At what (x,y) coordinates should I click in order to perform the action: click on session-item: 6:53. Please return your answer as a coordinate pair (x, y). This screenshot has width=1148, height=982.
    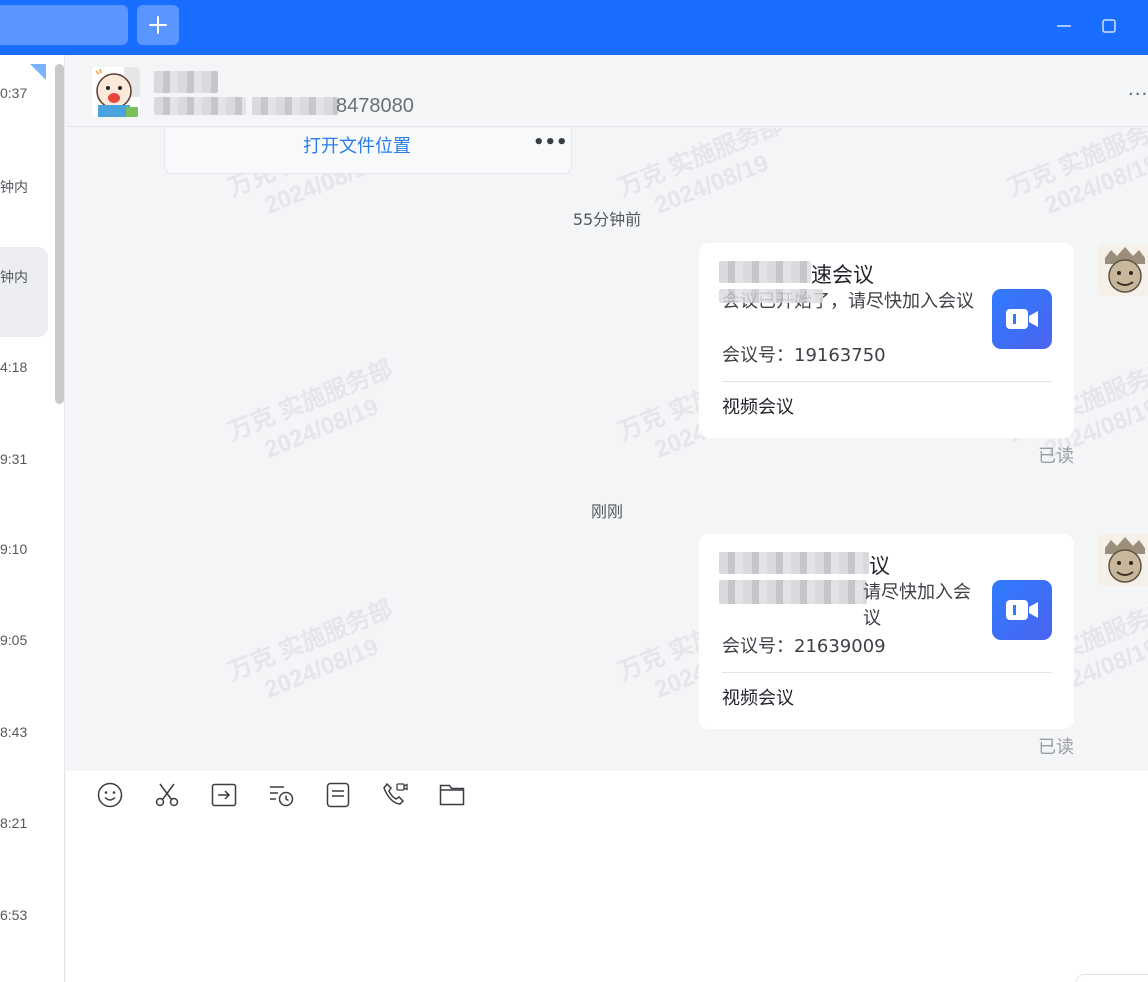
    Looking at the image, I should click on (24, 932).